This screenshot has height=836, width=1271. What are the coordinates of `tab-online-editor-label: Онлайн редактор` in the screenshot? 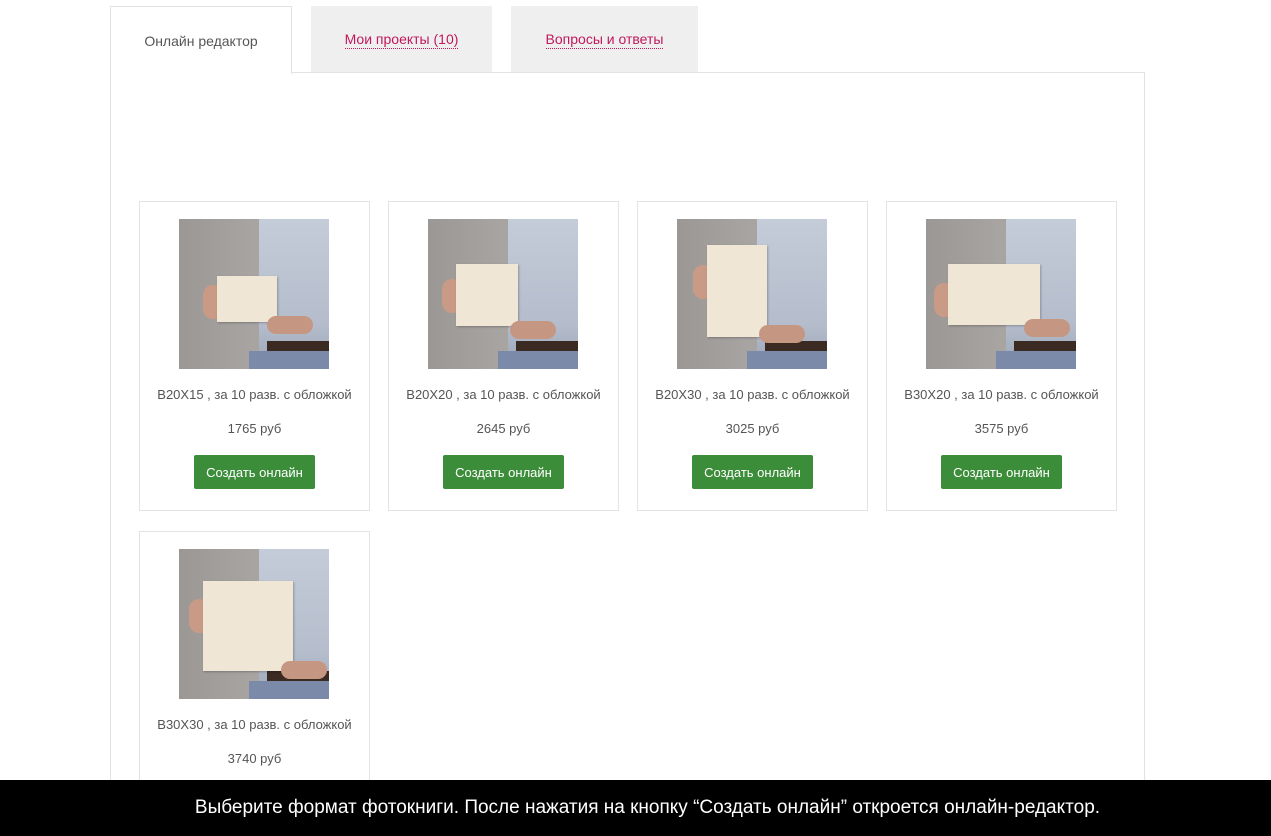 It's located at (201, 40).